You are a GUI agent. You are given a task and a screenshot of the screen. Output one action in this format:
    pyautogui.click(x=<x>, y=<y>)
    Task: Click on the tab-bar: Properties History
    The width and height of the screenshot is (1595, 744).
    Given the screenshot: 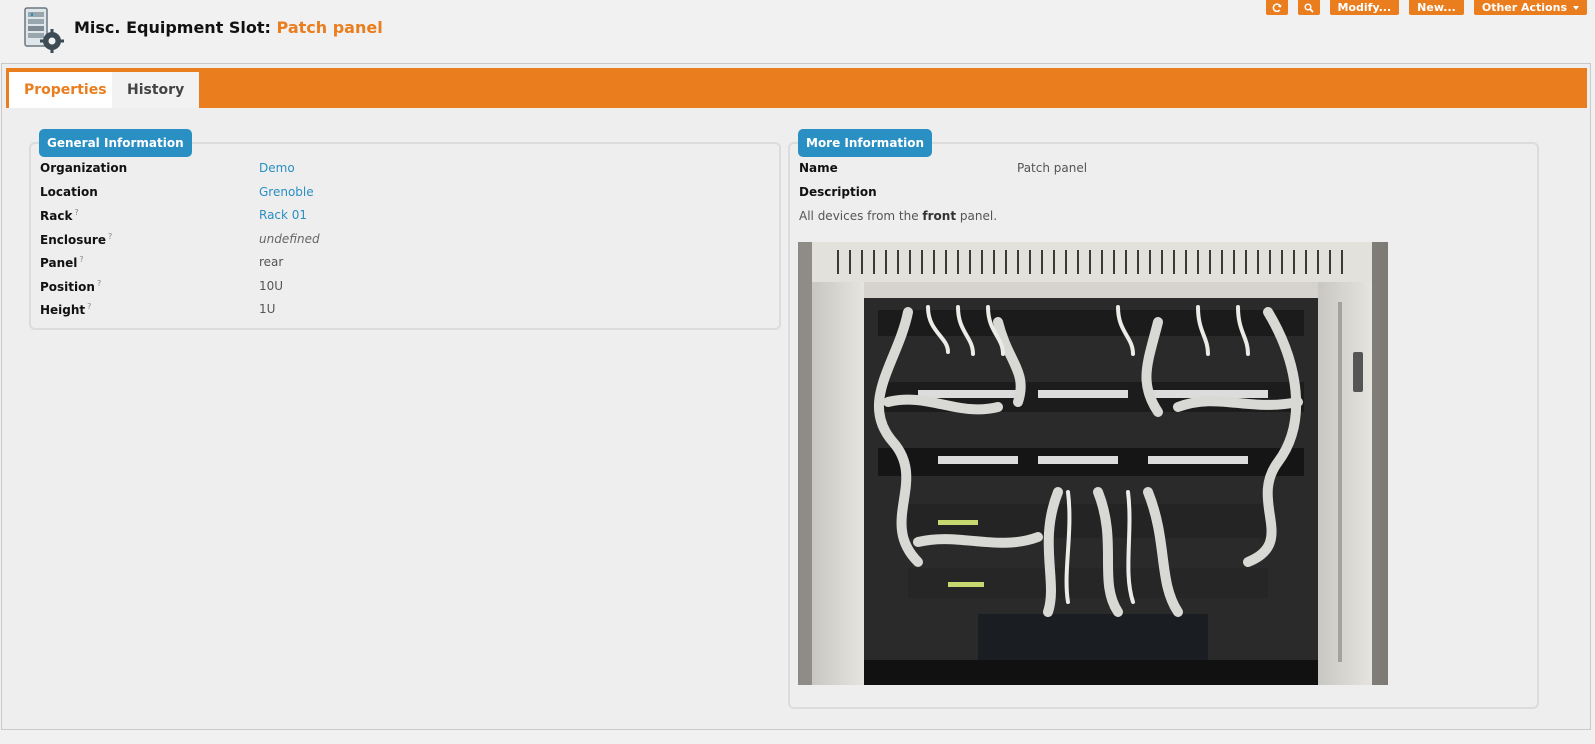 What is the action you would take?
    pyautogui.click(x=796, y=88)
    